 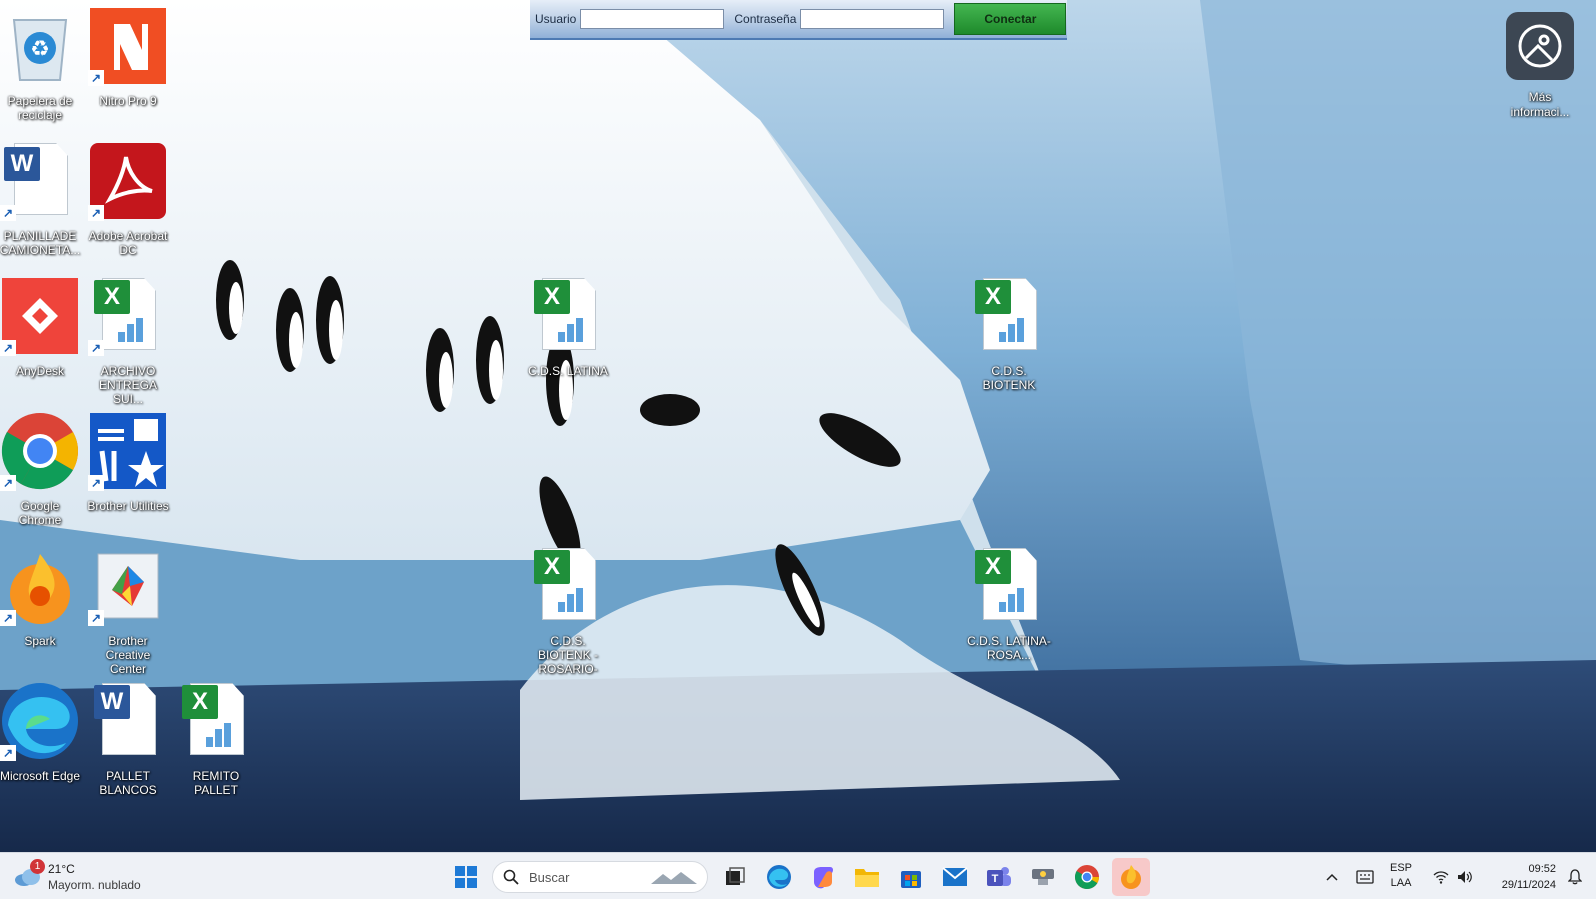 I want to click on wifi-icon, so click(x=1441, y=877).